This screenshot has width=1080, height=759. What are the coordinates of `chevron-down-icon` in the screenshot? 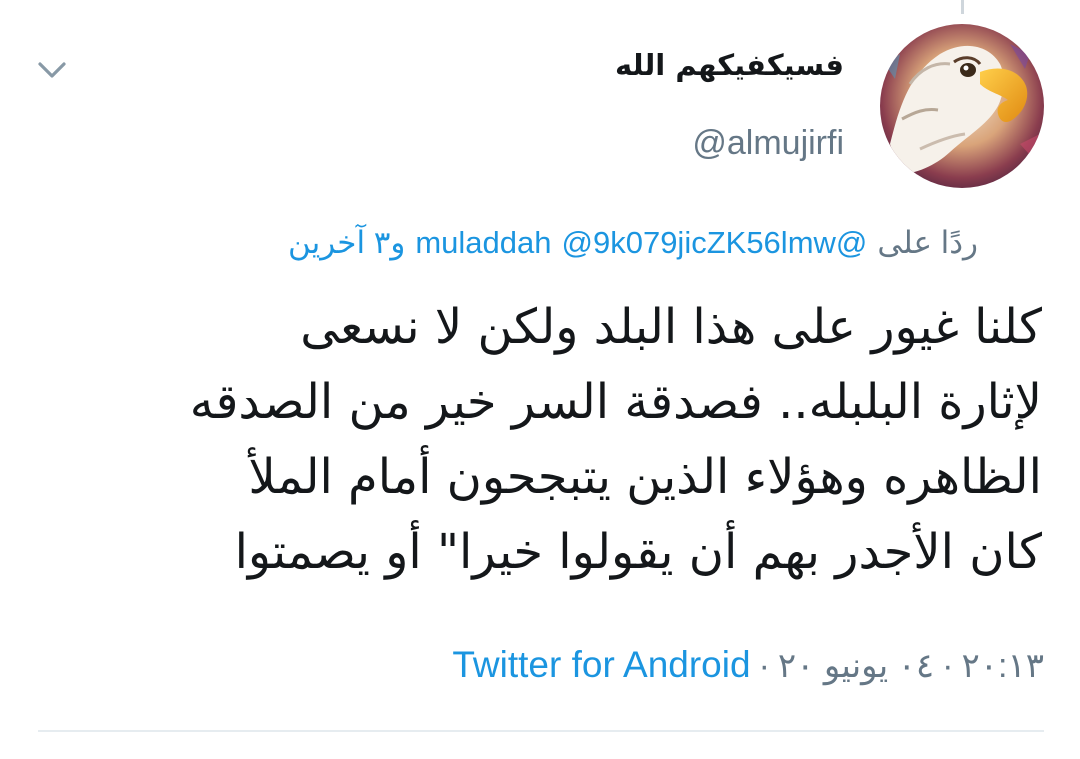 It's located at (52, 70).